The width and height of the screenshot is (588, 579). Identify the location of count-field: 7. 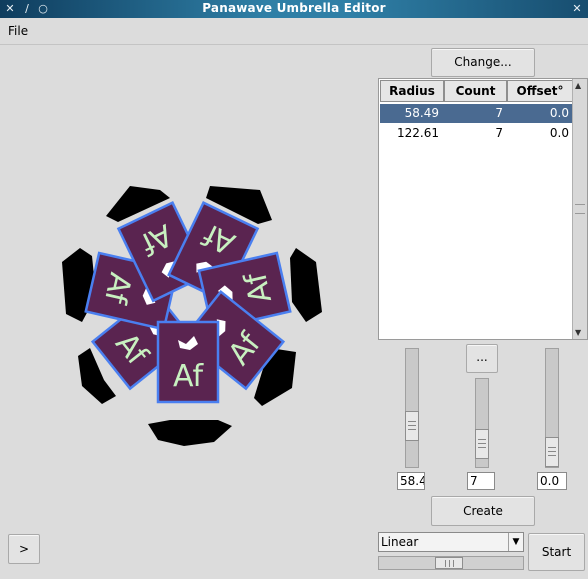
(481, 481).